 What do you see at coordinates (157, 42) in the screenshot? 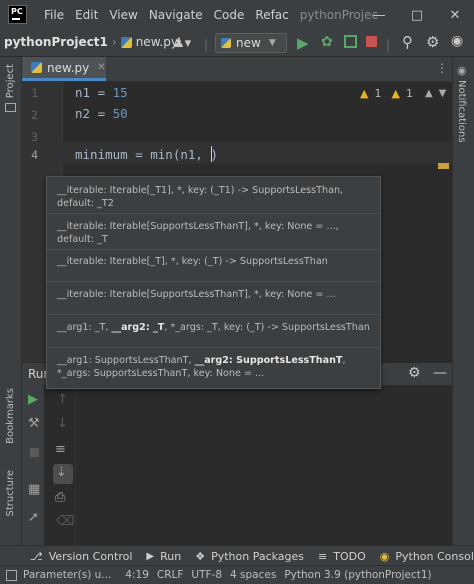
I see `breadcrumb-file: new.py` at bounding box center [157, 42].